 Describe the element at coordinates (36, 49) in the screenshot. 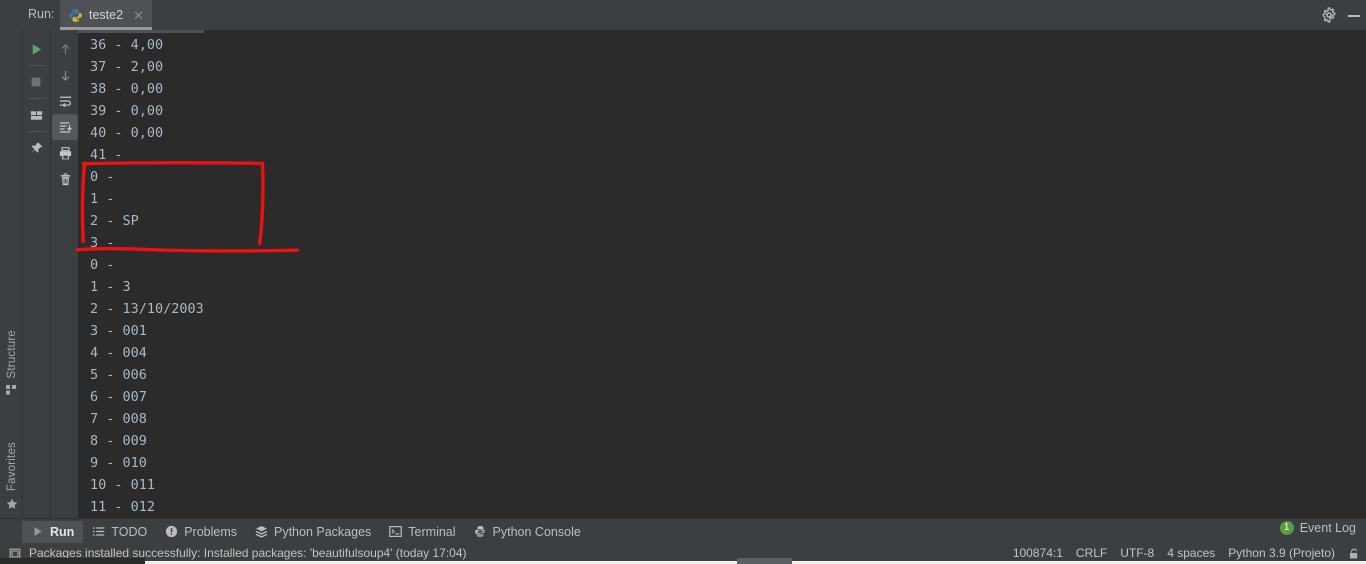

I see `rerun-button` at that location.